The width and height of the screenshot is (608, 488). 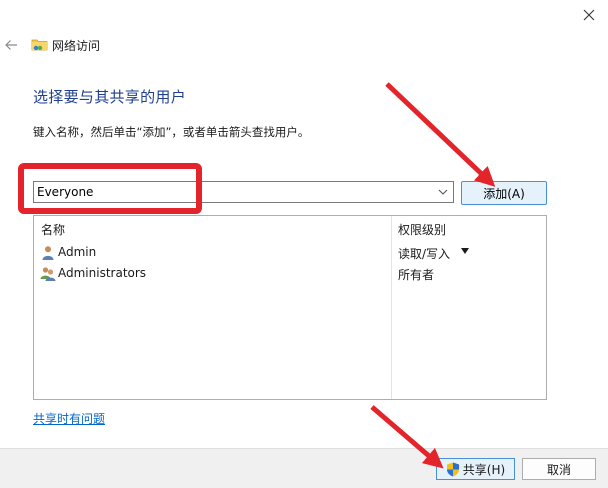 What do you see at coordinates (504, 193) in the screenshot?
I see `add-button: 添加(A)` at bounding box center [504, 193].